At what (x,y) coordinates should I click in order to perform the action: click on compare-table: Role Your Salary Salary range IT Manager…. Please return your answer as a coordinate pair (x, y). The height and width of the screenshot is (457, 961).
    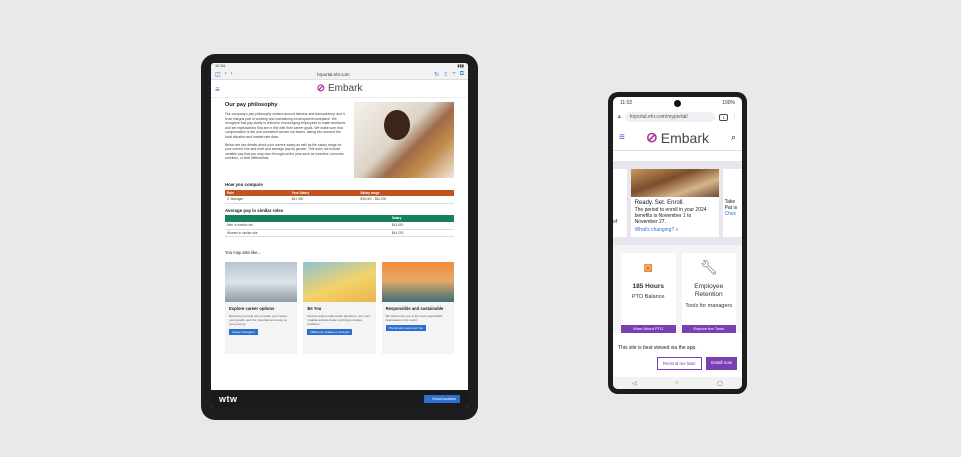
    Looking at the image, I should click on (339, 196).